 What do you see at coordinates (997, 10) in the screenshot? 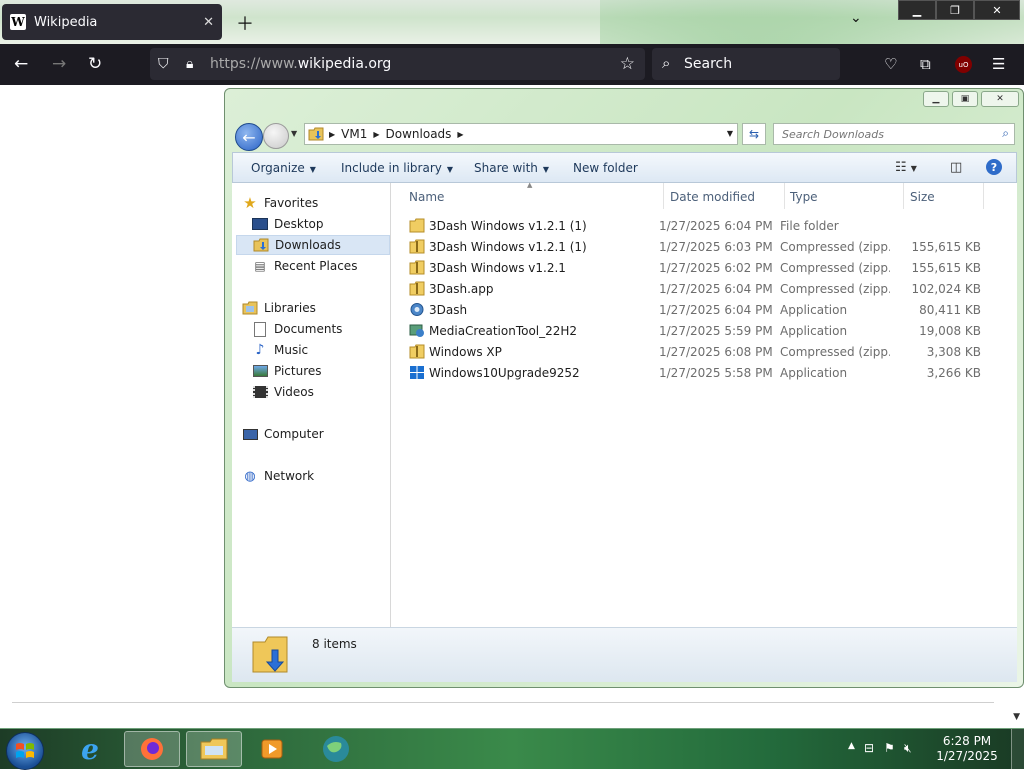
I see `window-close-icon: ✕` at bounding box center [997, 10].